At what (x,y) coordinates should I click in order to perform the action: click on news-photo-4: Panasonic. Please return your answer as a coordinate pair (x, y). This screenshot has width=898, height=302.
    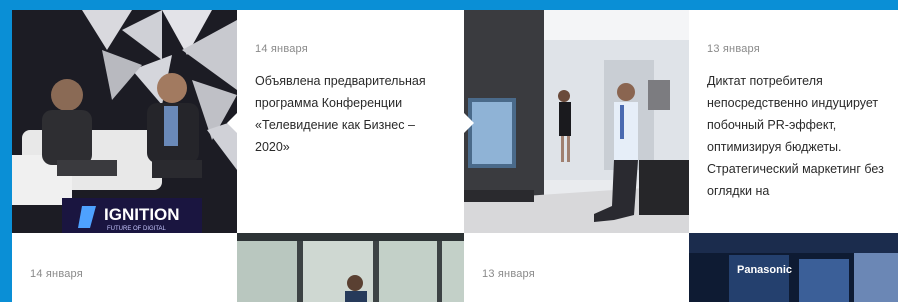
    Looking at the image, I should click on (793, 267).